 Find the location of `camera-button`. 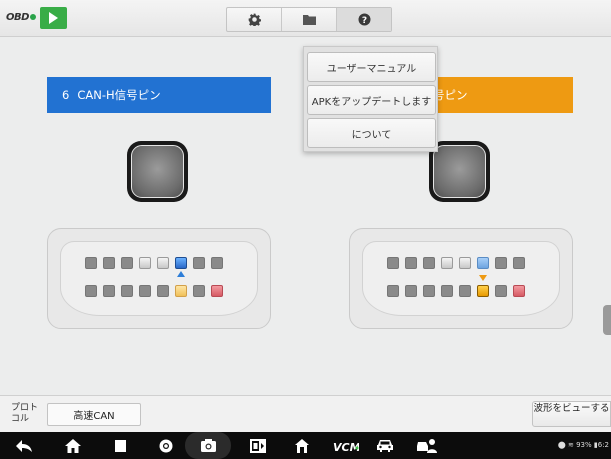

camera-button is located at coordinates (208, 445).